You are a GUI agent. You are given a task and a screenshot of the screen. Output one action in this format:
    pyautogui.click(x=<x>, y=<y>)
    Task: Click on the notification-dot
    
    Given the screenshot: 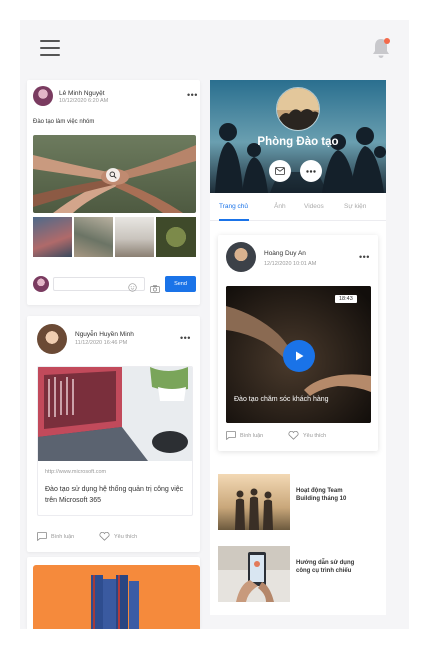 What is the action you would take?
    pyautogui.click(x=387, y=41)
    